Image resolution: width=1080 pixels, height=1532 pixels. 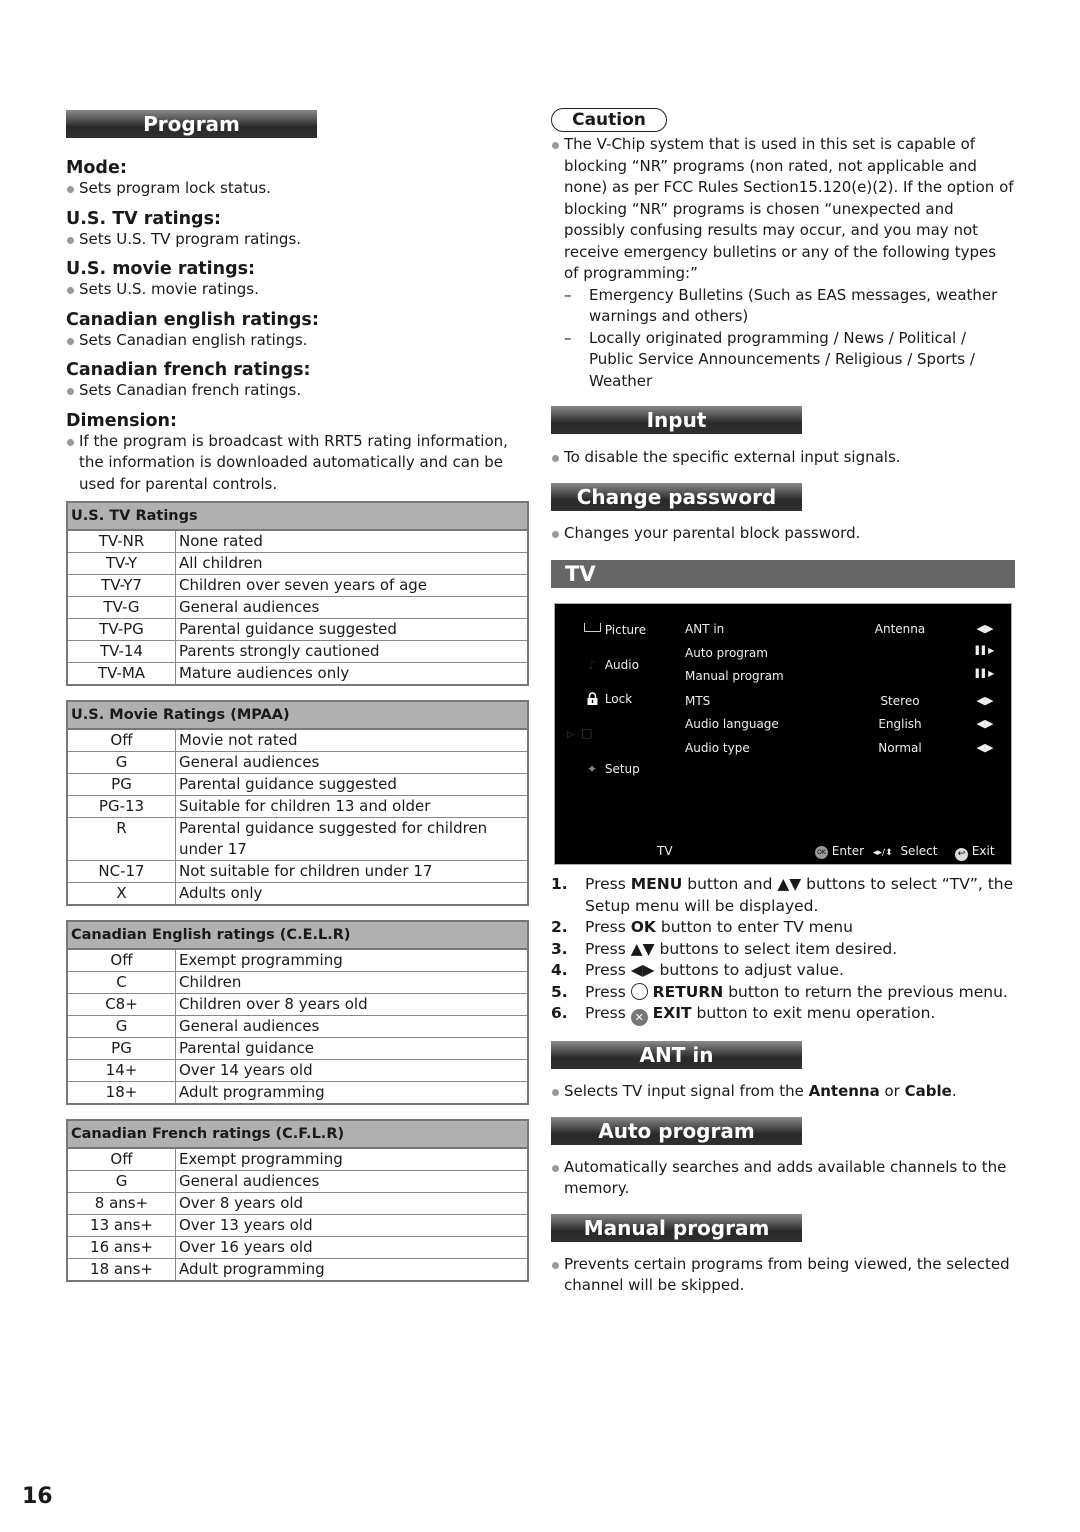 What do you see at coordinates (191, 124) in the screenshot?
I see `program-section-title: Program` at bounding box center [191, 124].